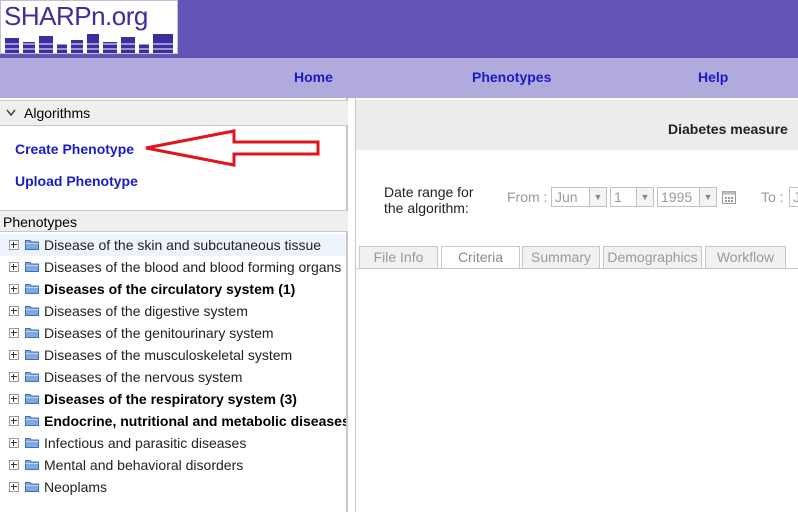 The height and width of the screenshot is (512, 798). What do you see at coordinates (57, 113) in the screenshot?
I see `algorithms-title: Algorithms` at bounding box center [57, 113].